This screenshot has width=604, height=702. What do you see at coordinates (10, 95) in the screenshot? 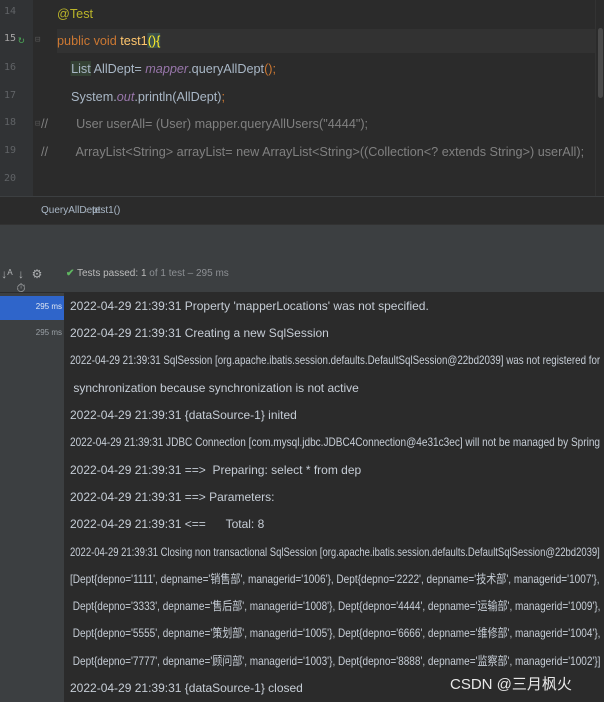
I see `line-number: 17` at bounding box center [10, 95].